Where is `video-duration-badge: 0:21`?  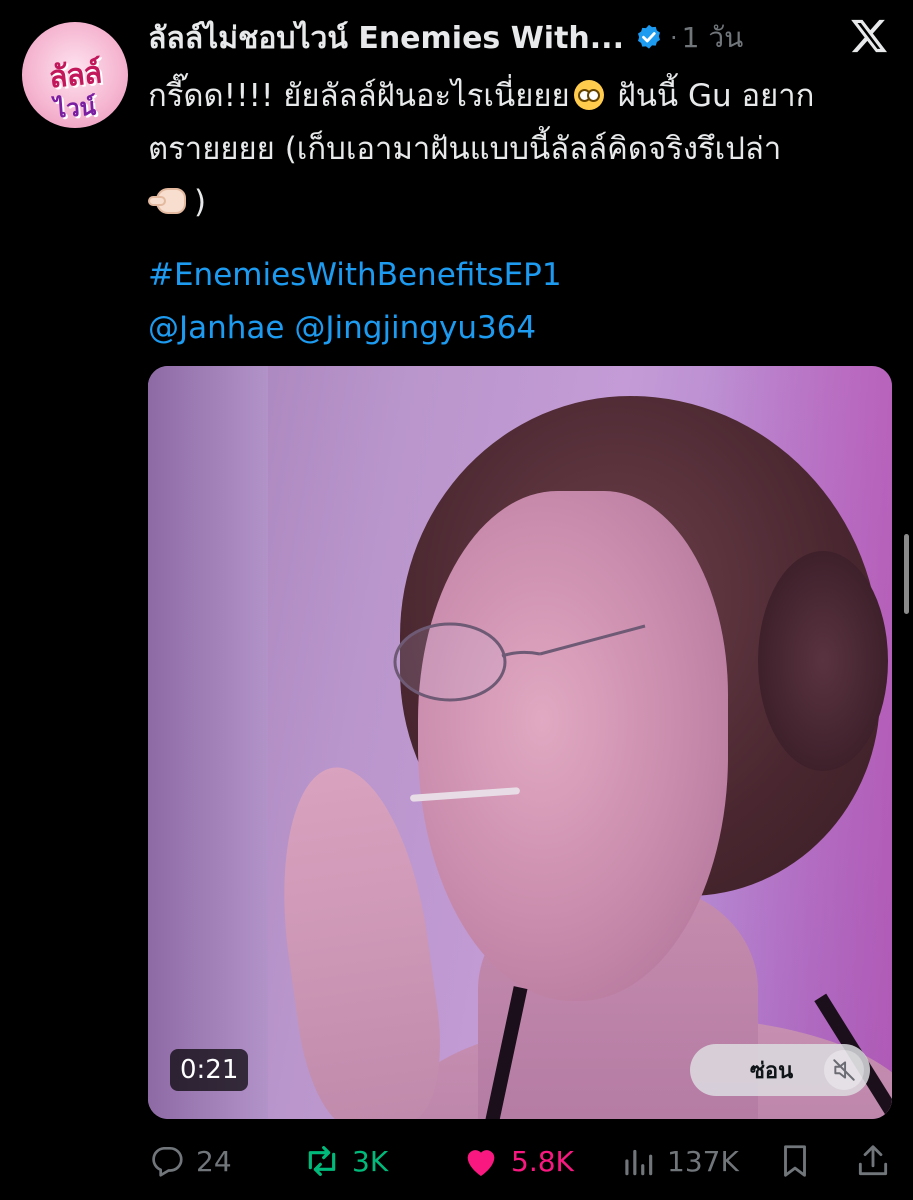
video-duration-badge: 0:21 is located at coordinates (209, 1070).